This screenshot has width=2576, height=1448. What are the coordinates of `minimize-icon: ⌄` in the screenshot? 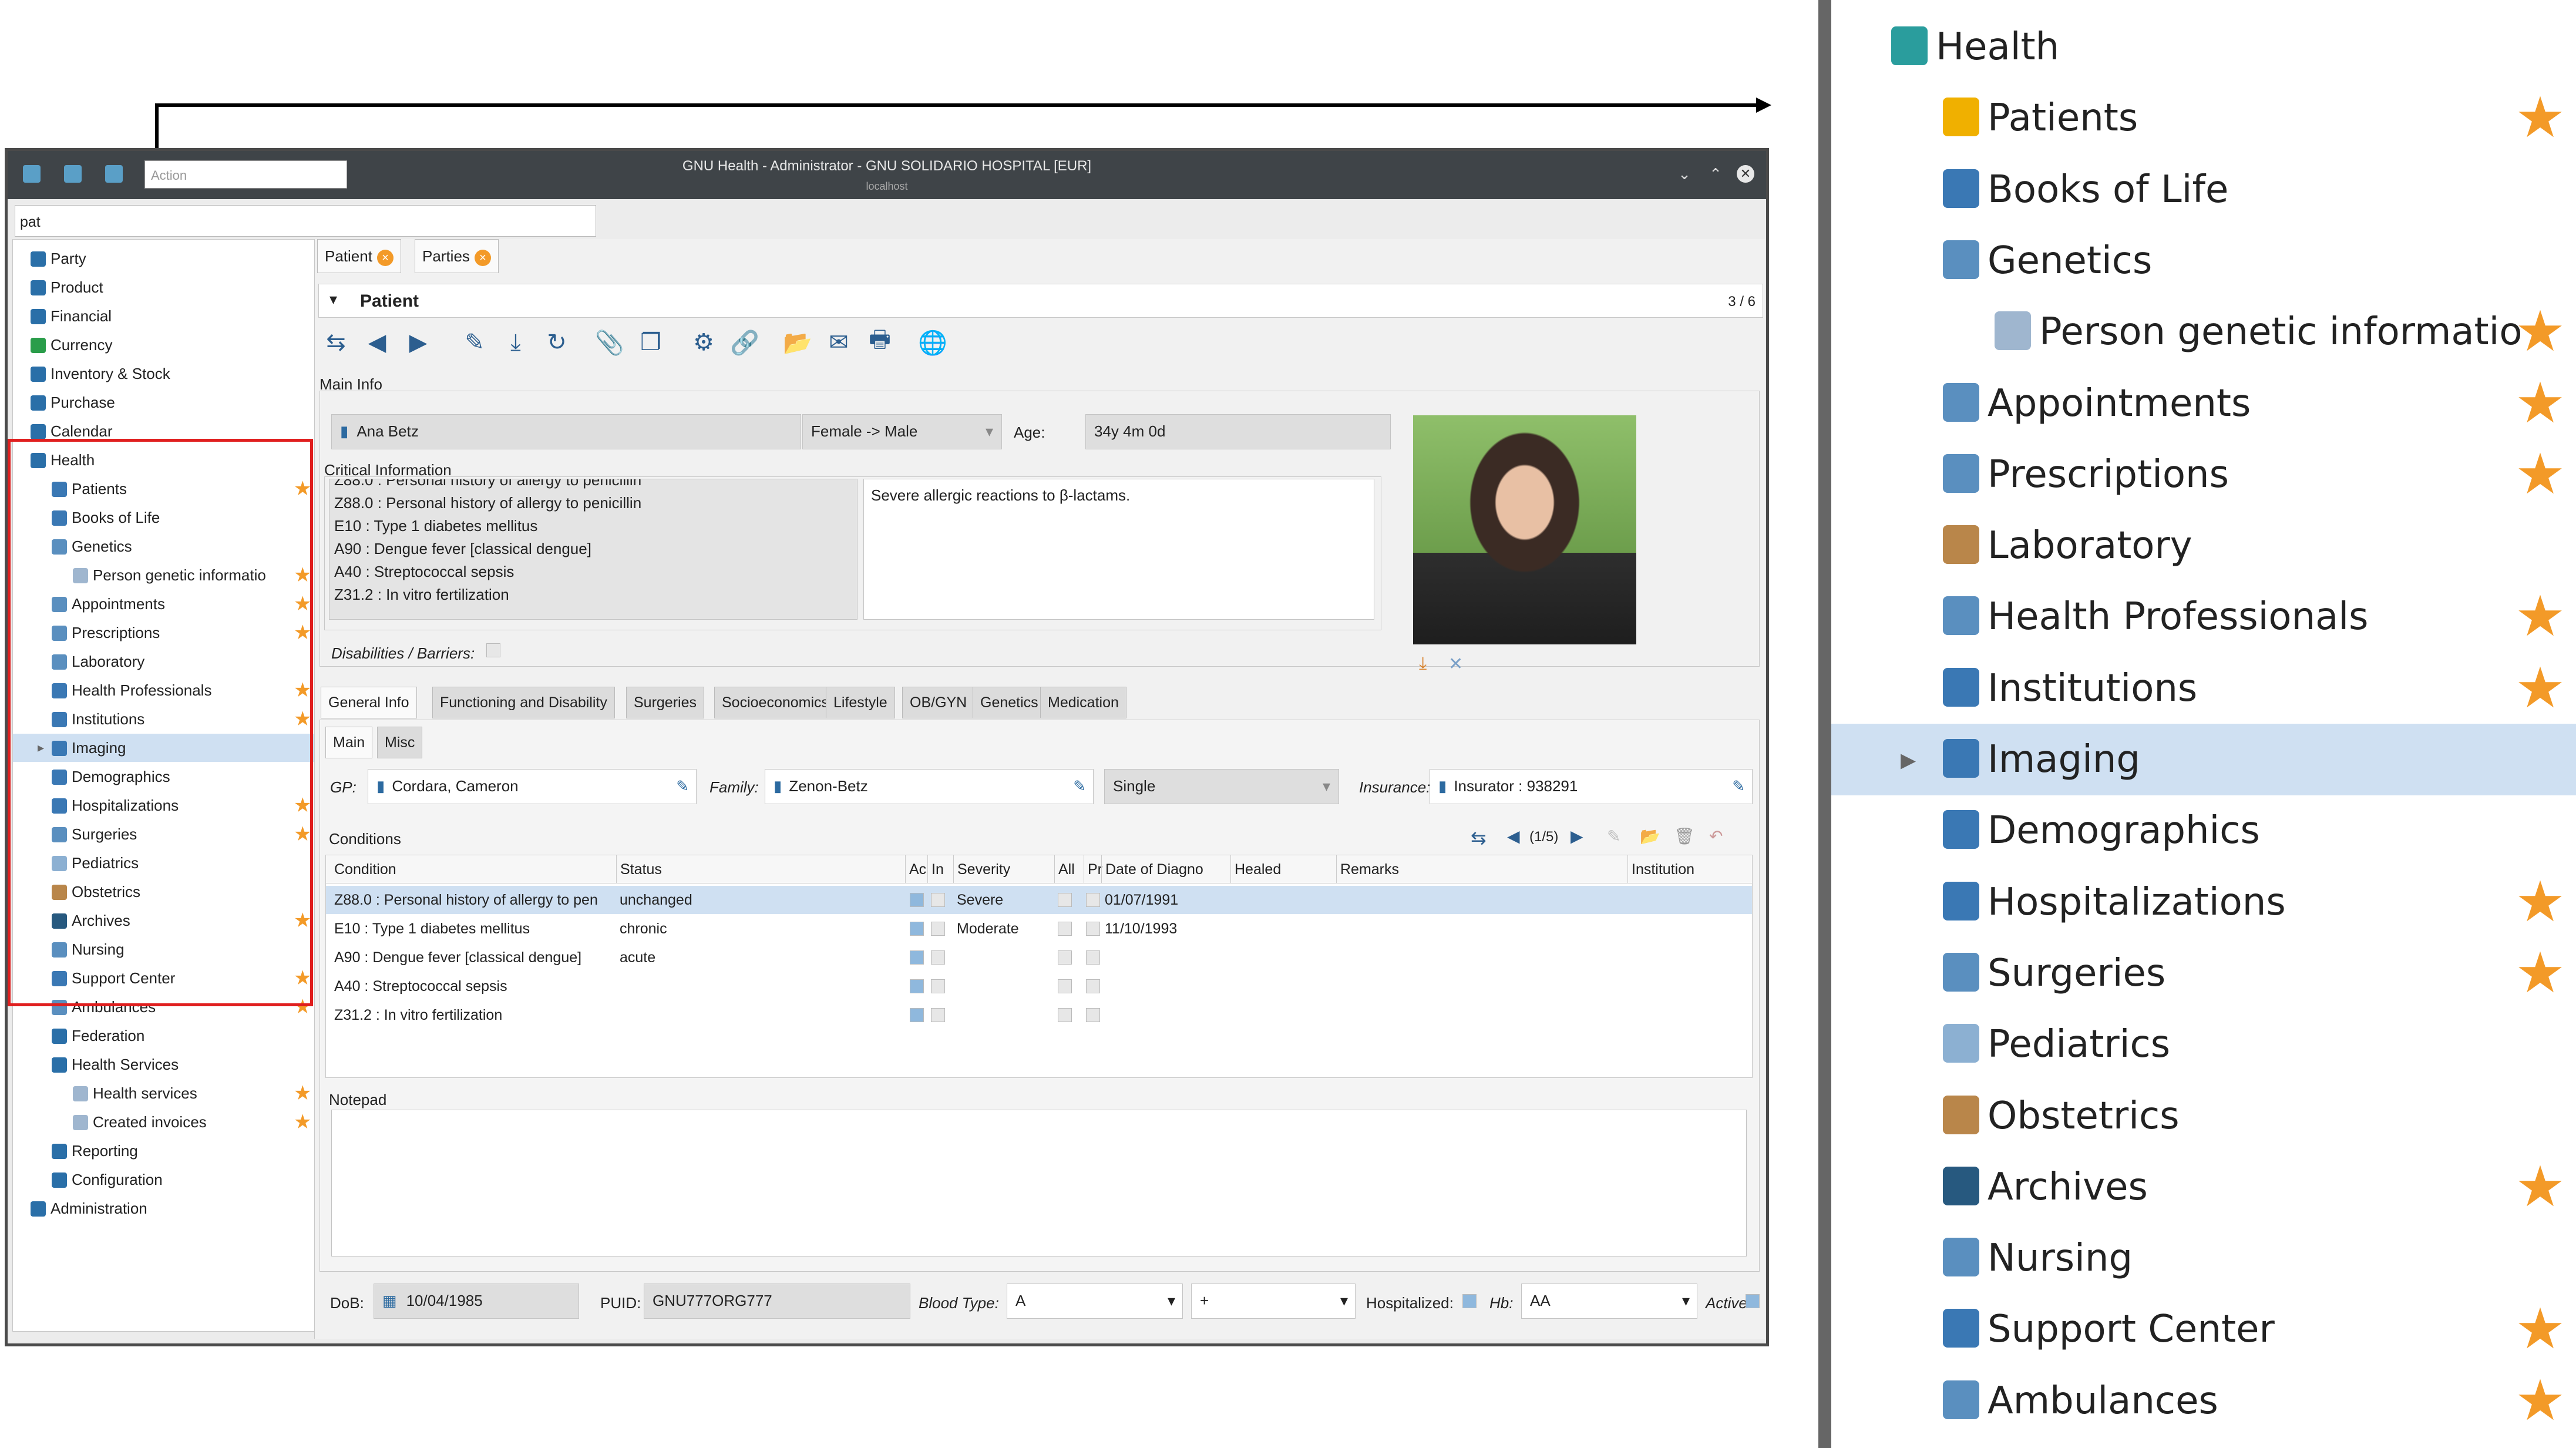 It's located at (1684, 174).